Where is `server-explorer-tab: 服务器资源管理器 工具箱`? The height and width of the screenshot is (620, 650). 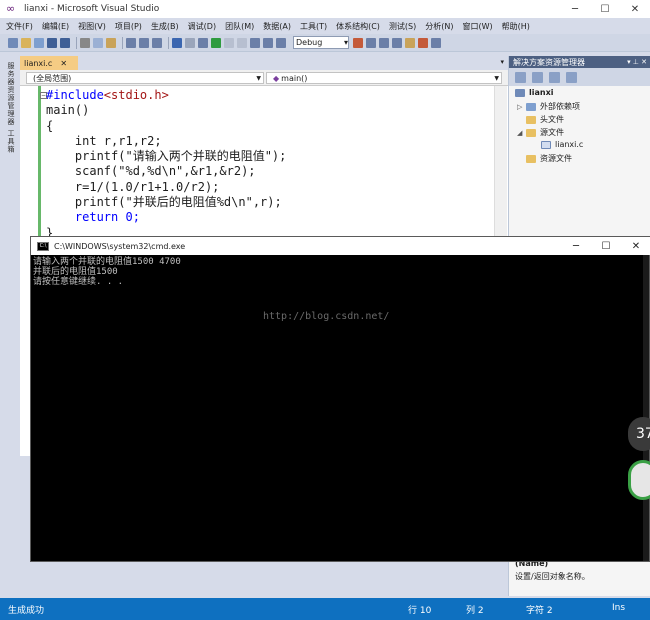 server-explorer-tab: 服务器资源管理器 工具箱 is located at coordinates (11, 107).